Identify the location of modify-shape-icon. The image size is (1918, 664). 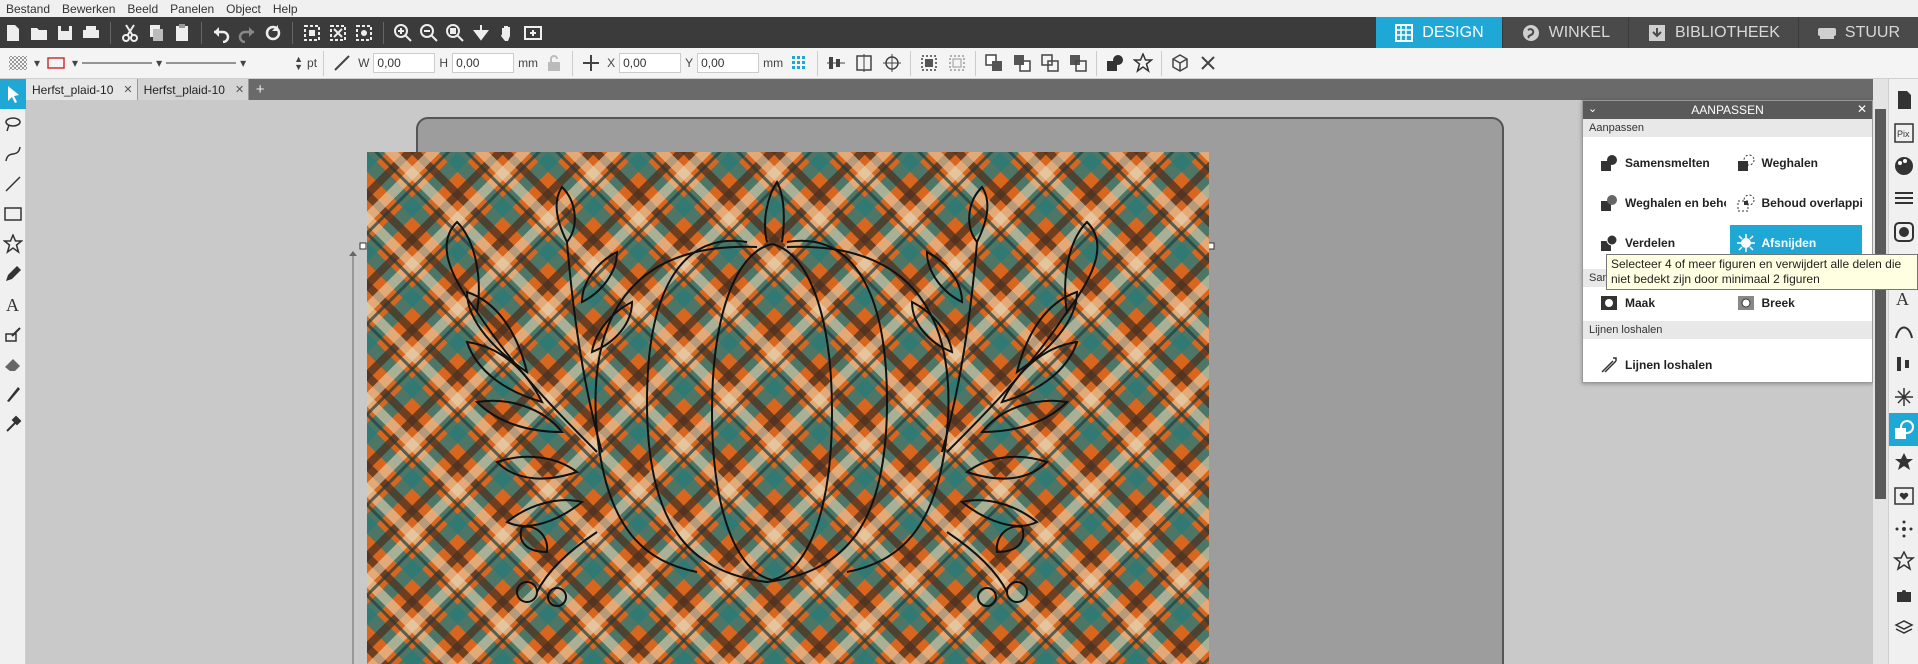
(1115, 63).